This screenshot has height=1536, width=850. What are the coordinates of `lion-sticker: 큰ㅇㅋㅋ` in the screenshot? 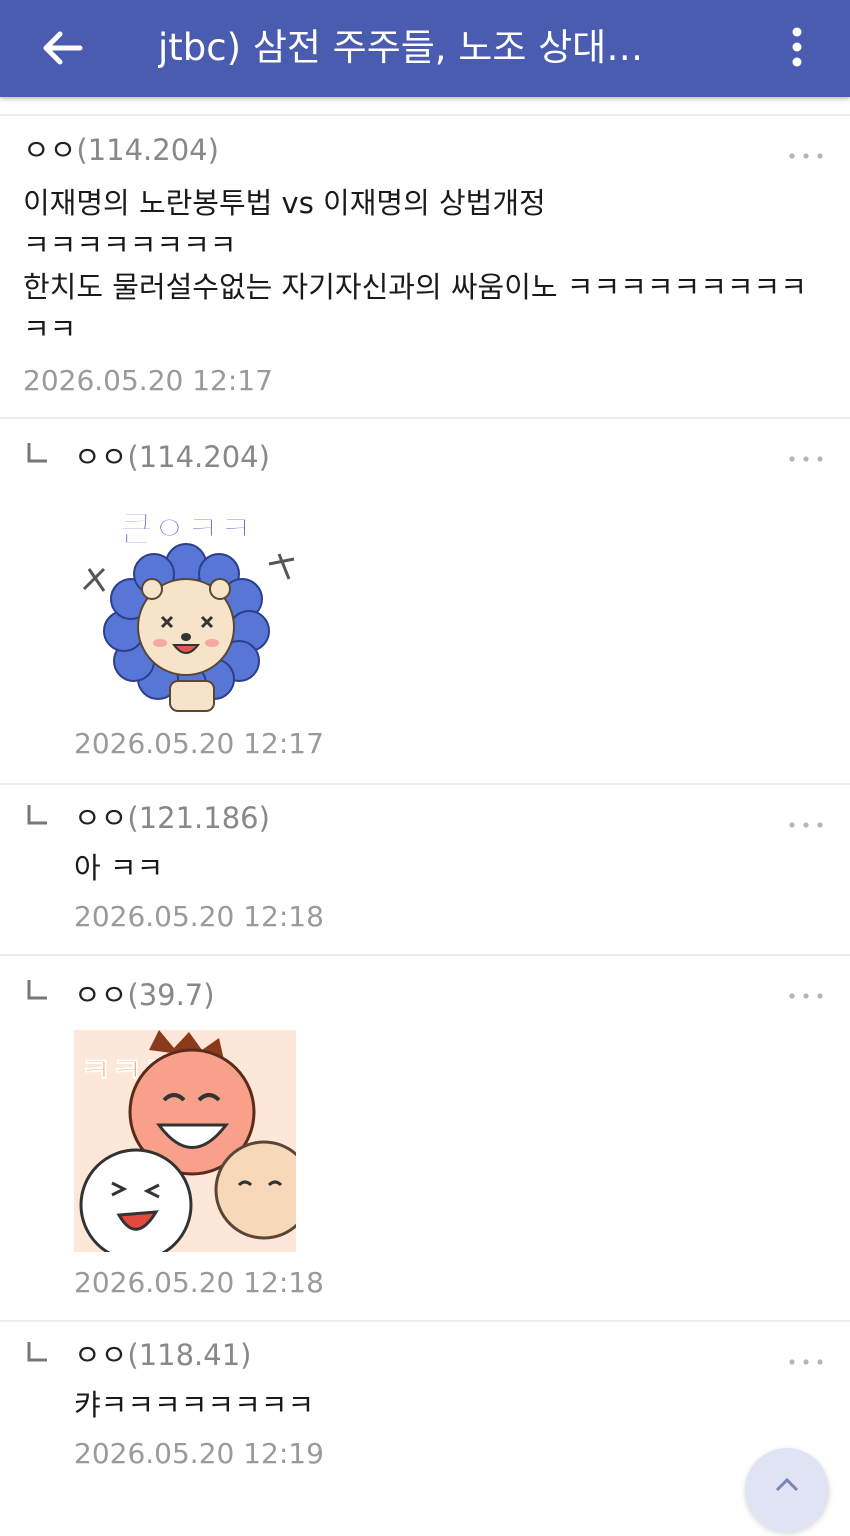 It's located at (186, 606).